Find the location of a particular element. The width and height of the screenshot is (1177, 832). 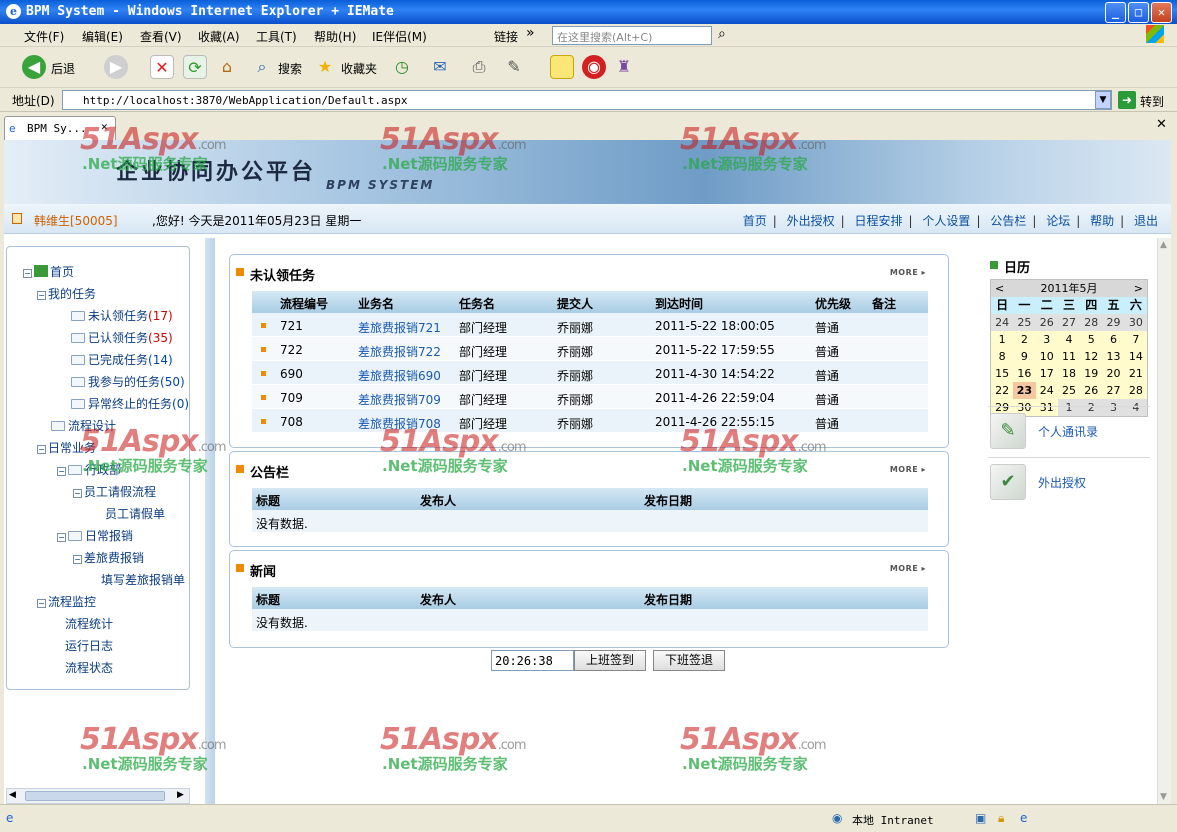

calendar-day: 29 is located at coordinates (1113, 322).